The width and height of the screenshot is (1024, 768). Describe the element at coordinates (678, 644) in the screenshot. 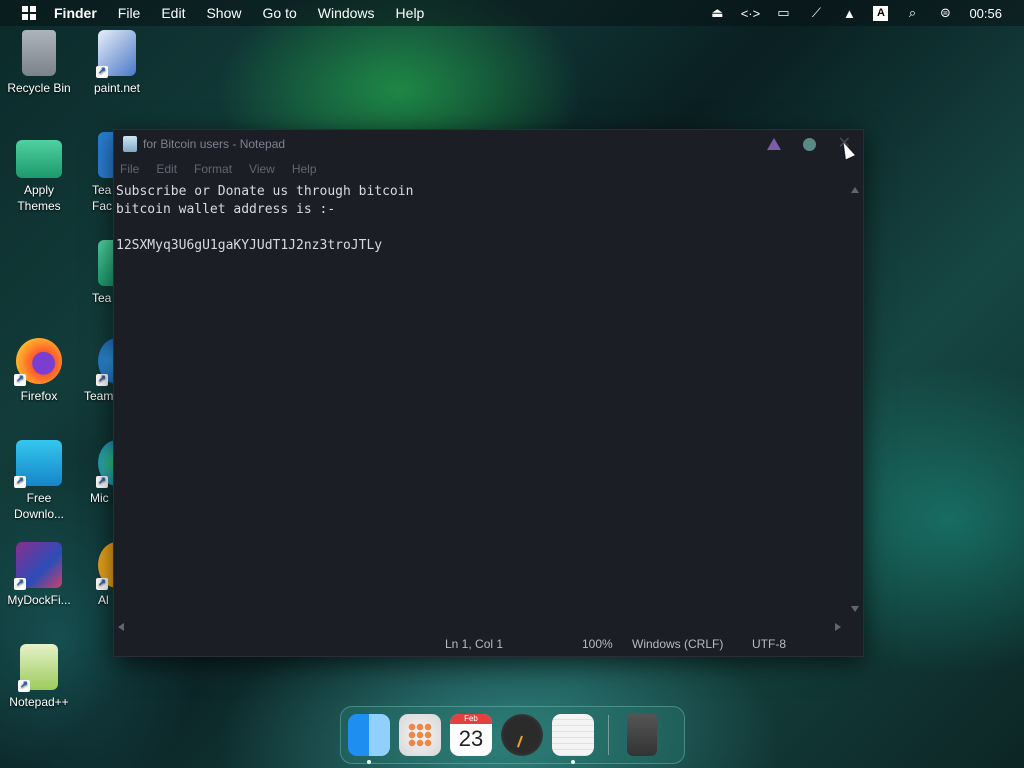

I see `status-line-ending: Windows (CRLF)` at that location.